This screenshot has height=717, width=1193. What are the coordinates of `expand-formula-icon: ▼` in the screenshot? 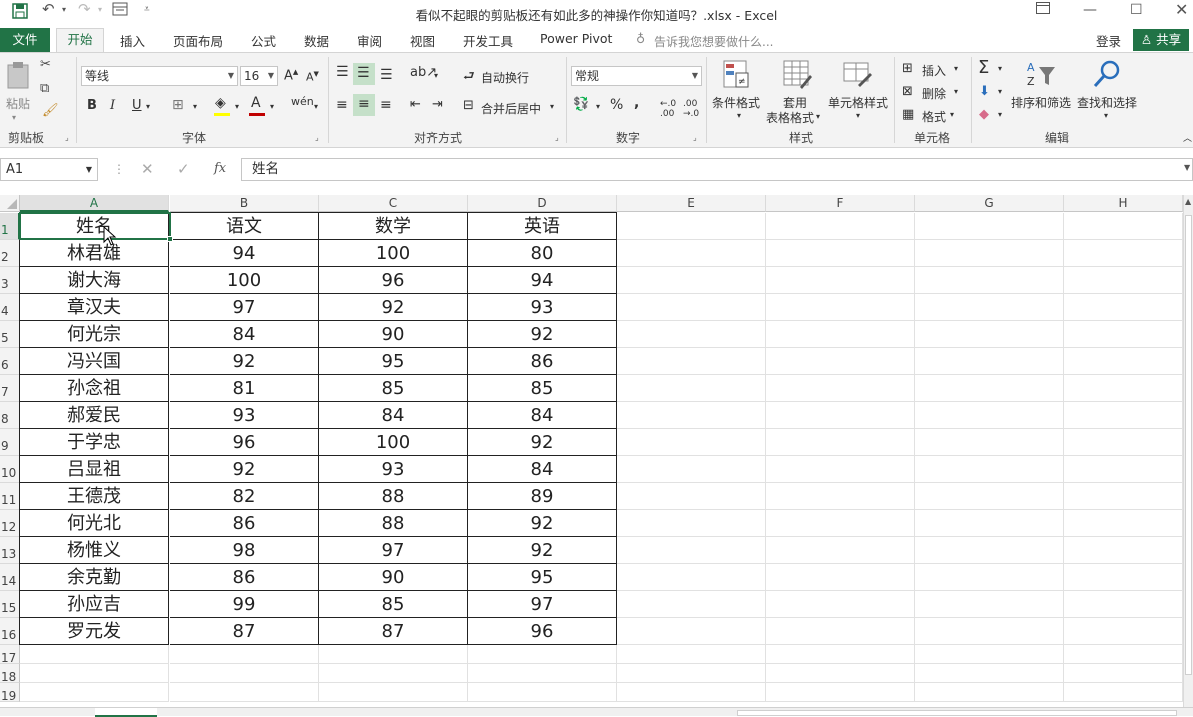 It's located at (1187, 167).